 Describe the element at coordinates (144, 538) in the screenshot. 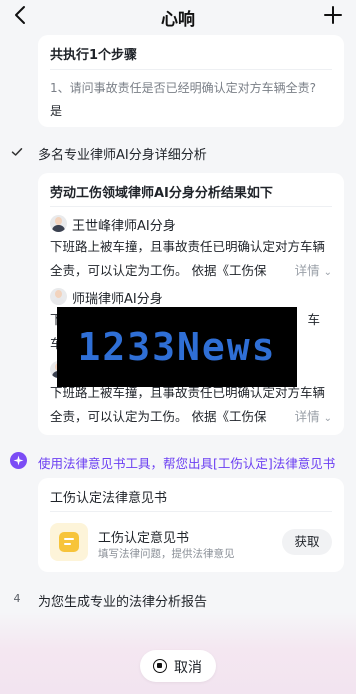

I see `document-title: 工伤认定意见书` at that location.